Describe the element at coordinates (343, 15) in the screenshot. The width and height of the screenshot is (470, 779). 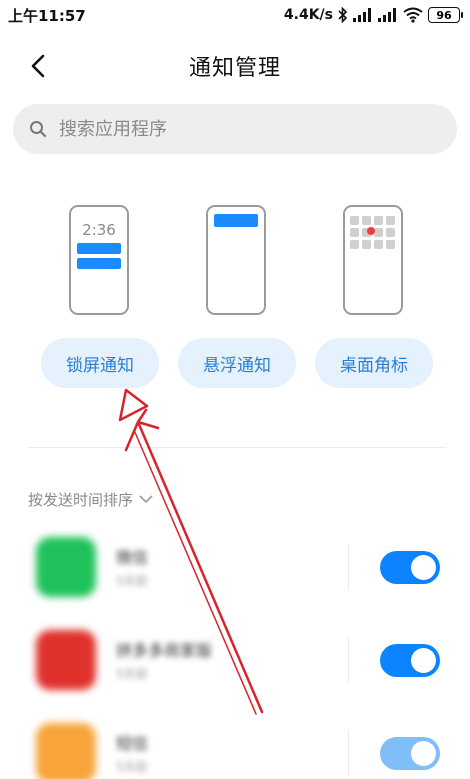
I see `bluetooth-icon` at that location.